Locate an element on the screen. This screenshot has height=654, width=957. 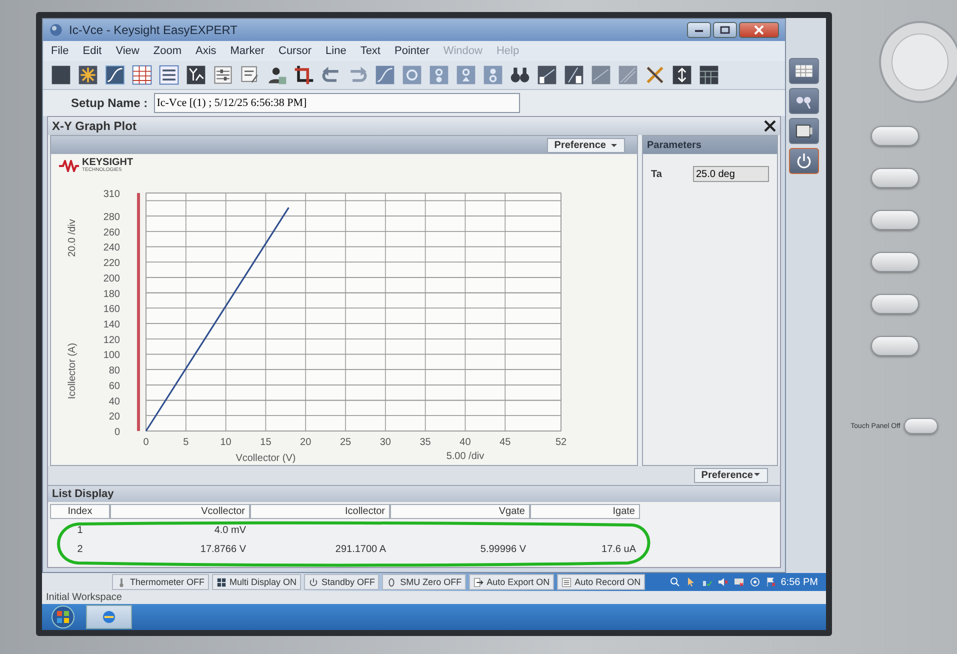
menu-item: View is located at coordinates (128, 51).